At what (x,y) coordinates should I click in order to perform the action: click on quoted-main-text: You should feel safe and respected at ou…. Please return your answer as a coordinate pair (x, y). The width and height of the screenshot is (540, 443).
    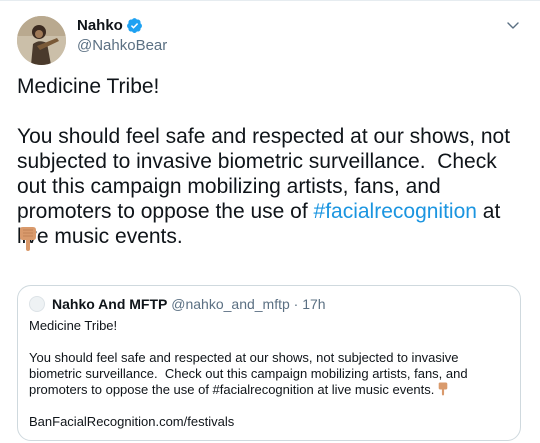
    Looking at the image, I should click on (250, 373).